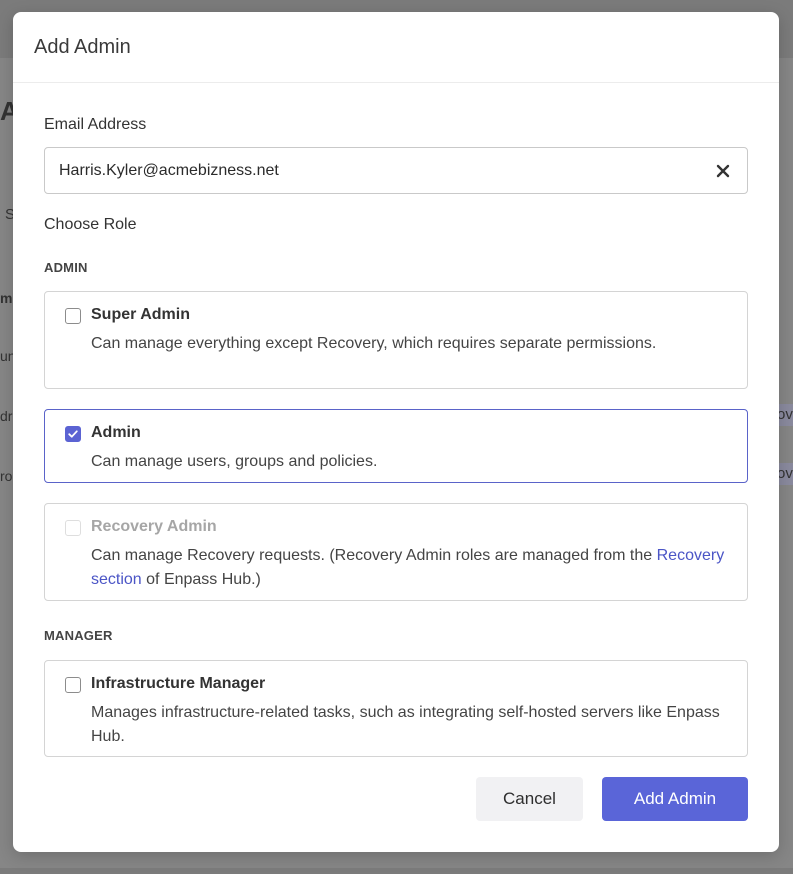  Describe the element at coordinates (95, 124) in the screenshot. I see `email-label: Email Address` at that location.